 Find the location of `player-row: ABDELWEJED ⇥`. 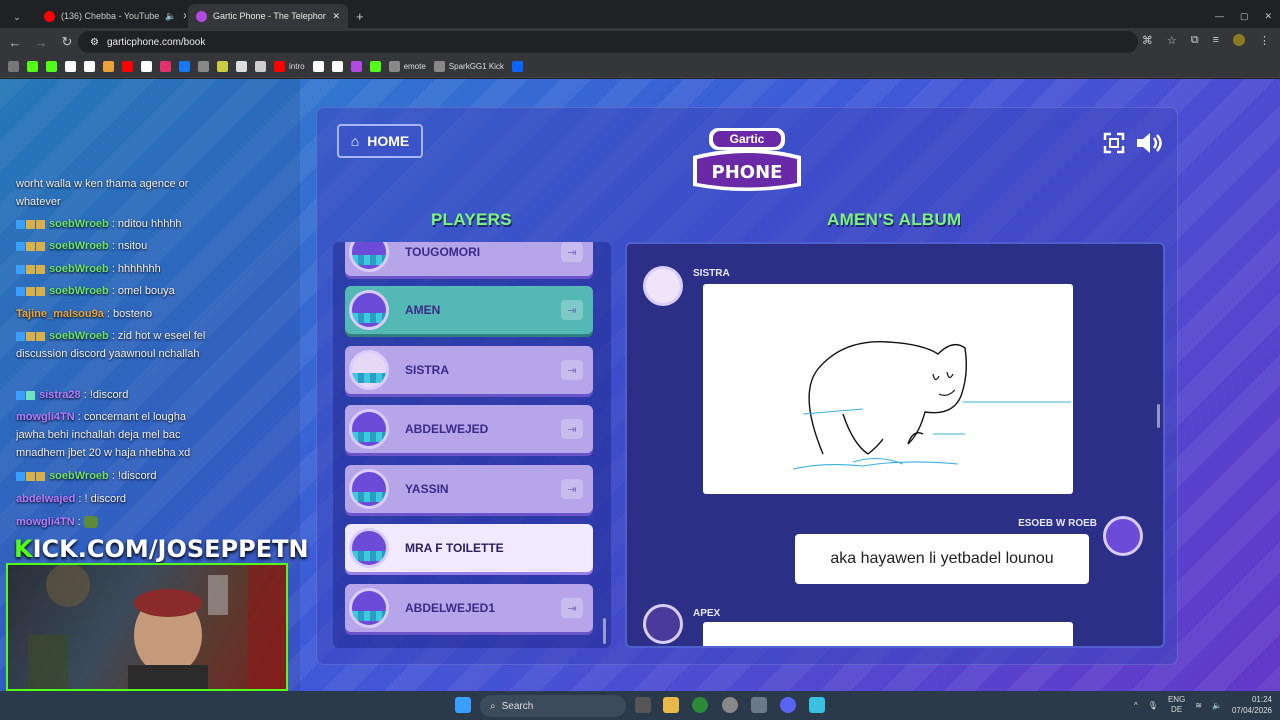

player-row: ABDELWEJED ⇥ is located at coordinates (469, 429).